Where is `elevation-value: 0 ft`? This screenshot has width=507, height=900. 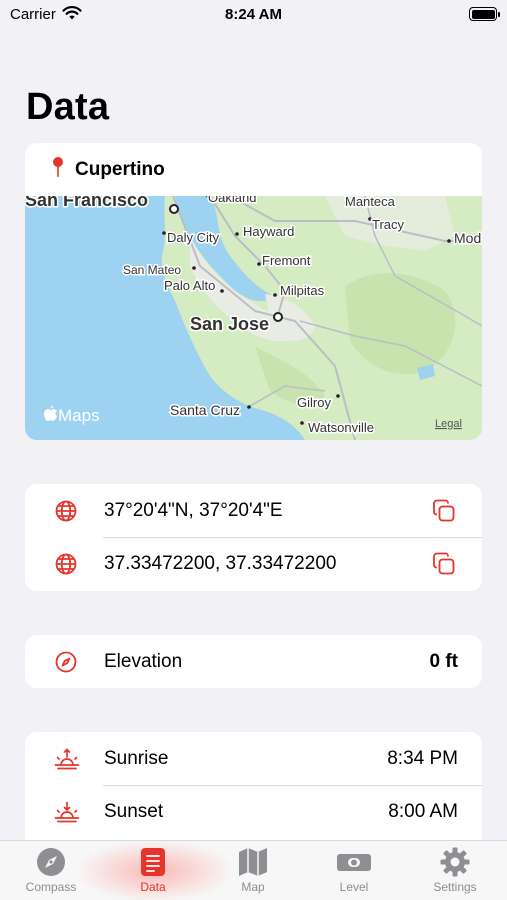
elevation-value: 0 ft is located at coordinates (444, 661).